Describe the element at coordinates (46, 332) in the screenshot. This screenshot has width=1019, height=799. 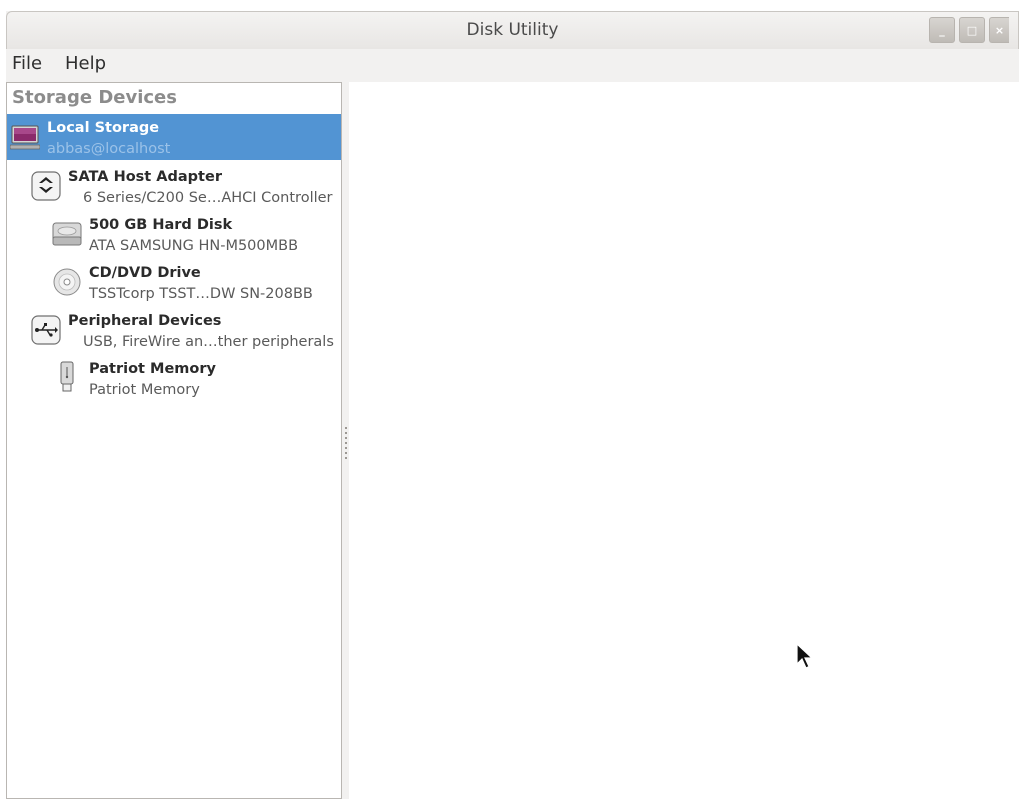
I see `usb-icon` at that location.